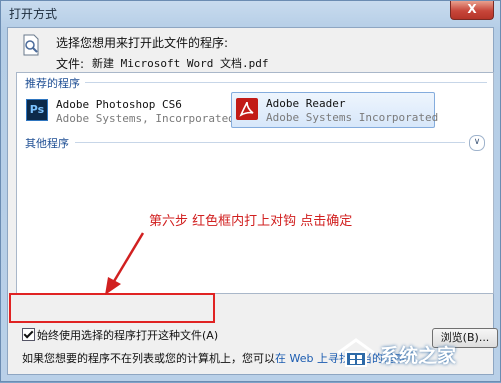 The image size is (501, 383). What do you see at coordinates (418, 356) in the screenshot?
I see `watermark-text: 系统之家` at bounding box center [418, 356].